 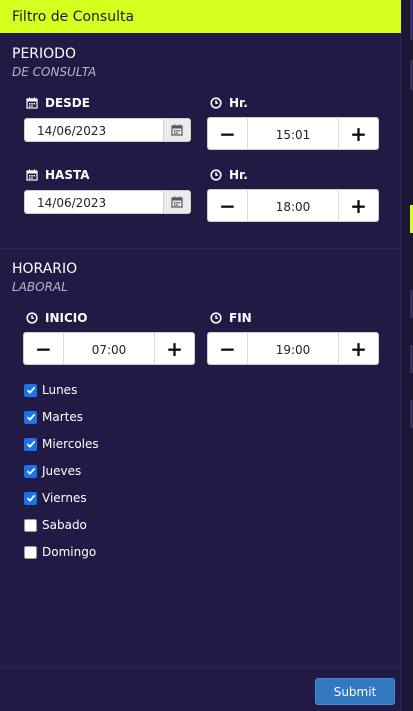 What do you see at coordinates (69, 552) in the screenshot?
I see `day-label: Domingo` at bounding box center [69, 552].